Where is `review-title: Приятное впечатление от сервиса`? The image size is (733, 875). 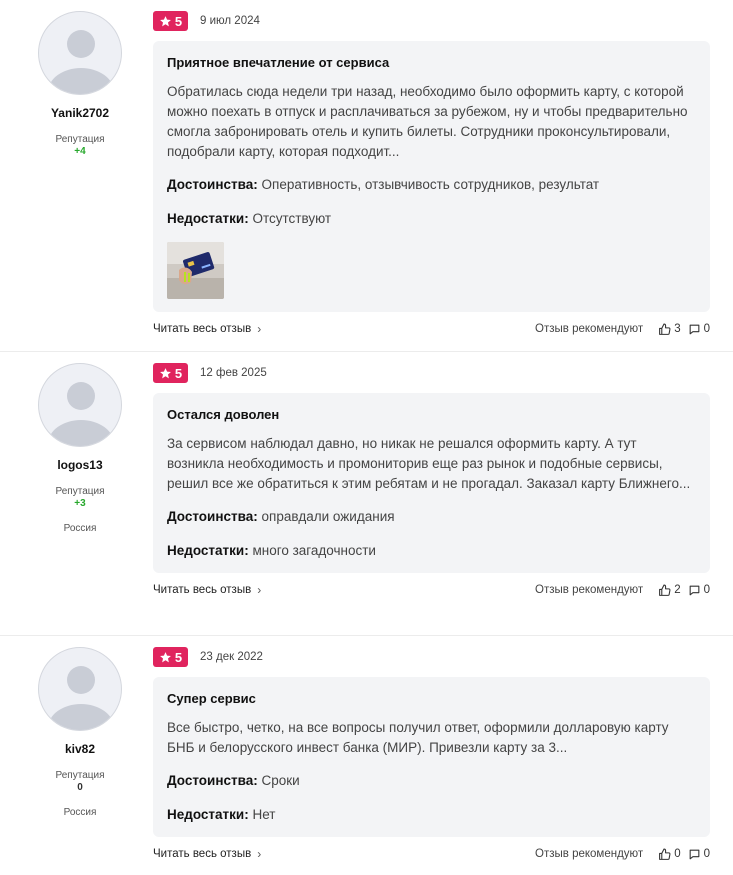
review-title: Приятное впечатление от сервиса is located at coordinates (431, 63).